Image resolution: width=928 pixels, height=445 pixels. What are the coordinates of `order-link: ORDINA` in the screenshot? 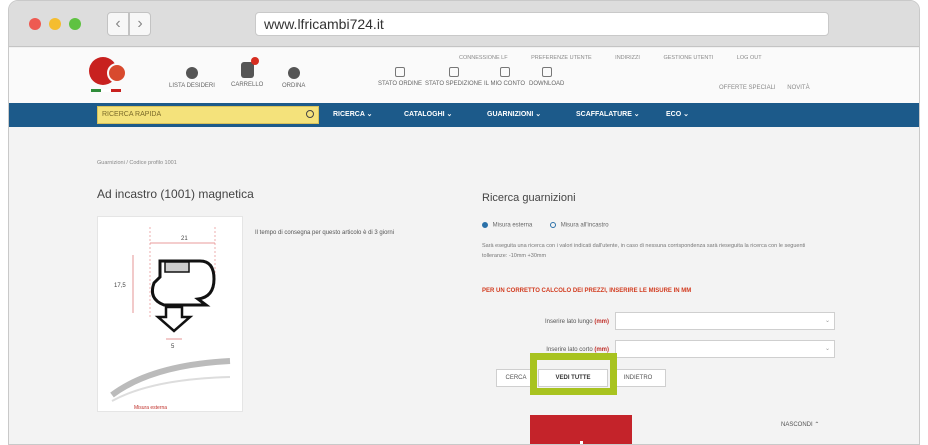 It's located at (293, 78).